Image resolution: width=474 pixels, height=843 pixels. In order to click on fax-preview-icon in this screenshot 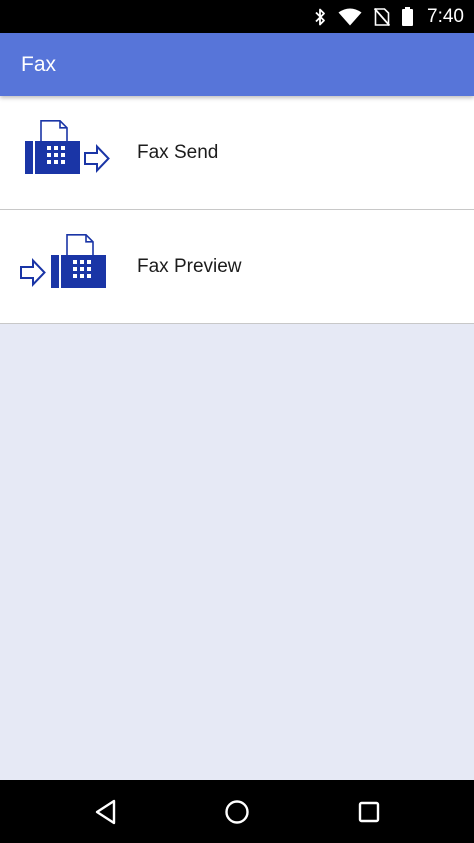, I will do `click(63, 261)`.